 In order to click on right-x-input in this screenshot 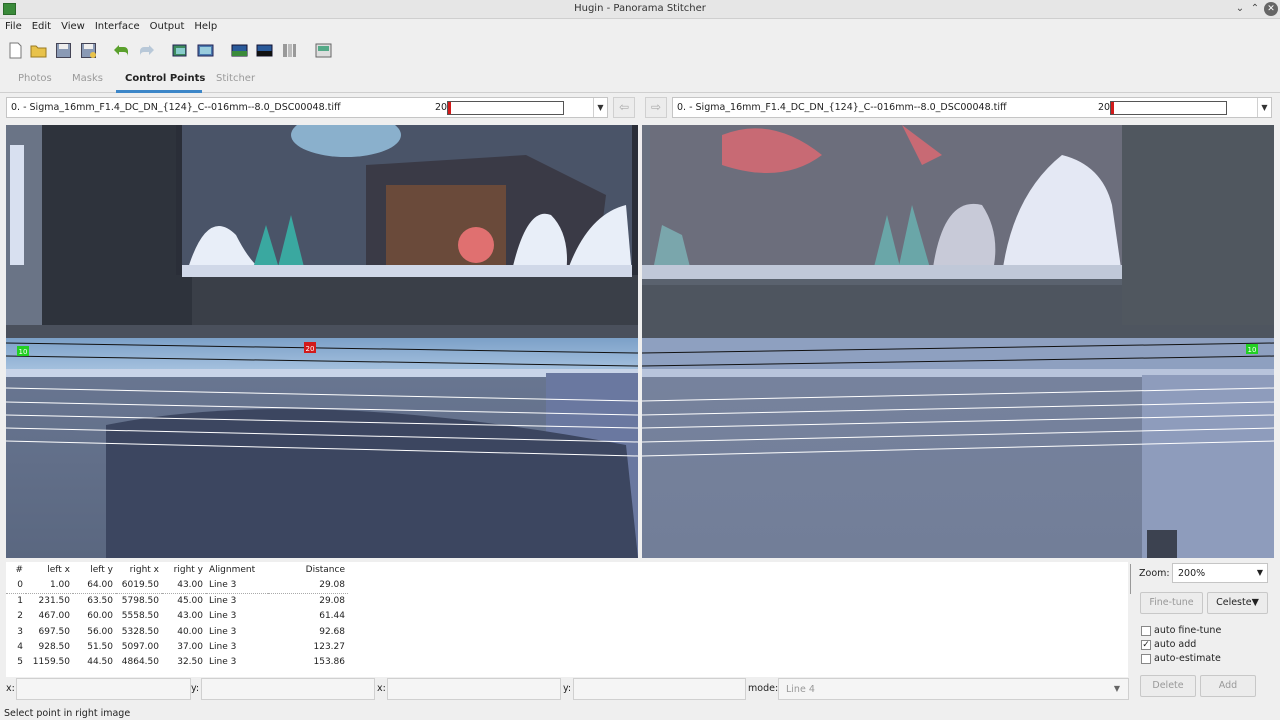, I will do `click(474, 689)`.